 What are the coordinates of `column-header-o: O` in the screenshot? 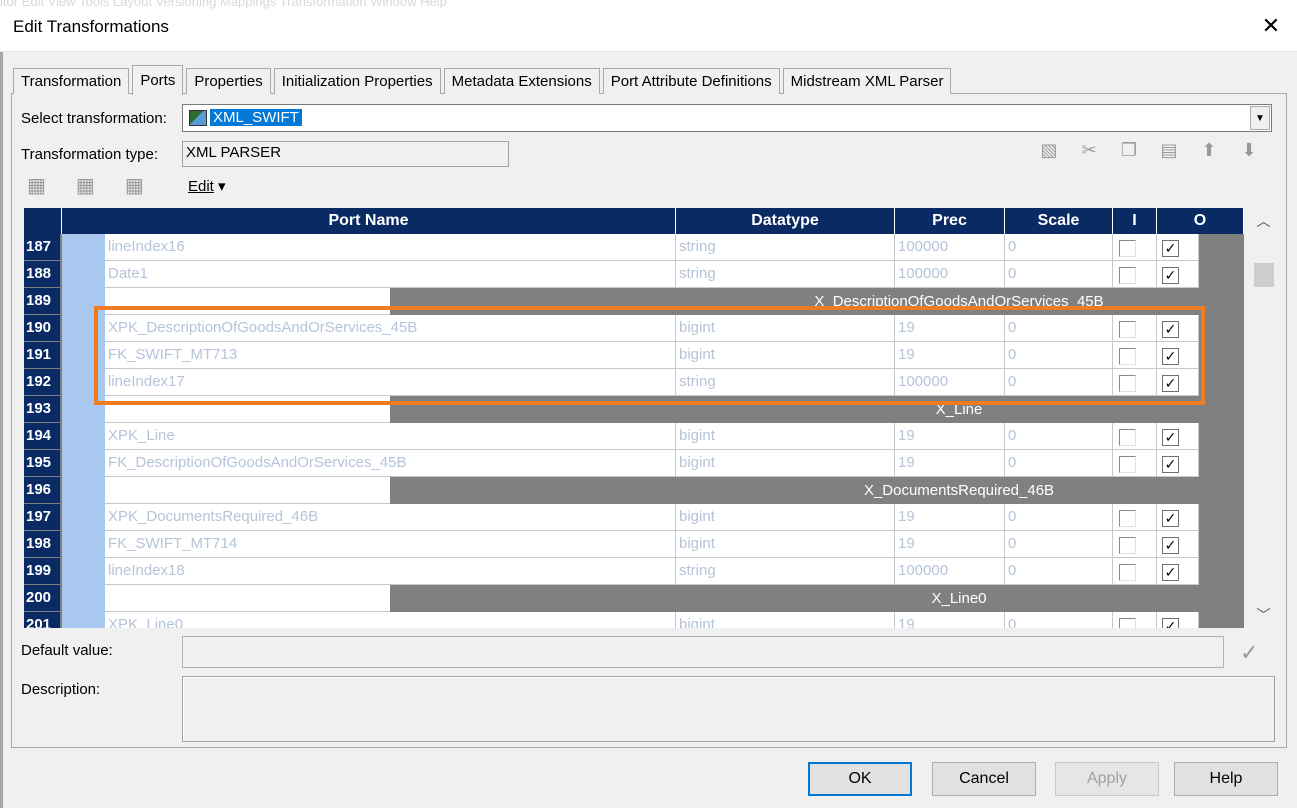 It's located at (1200, 221).